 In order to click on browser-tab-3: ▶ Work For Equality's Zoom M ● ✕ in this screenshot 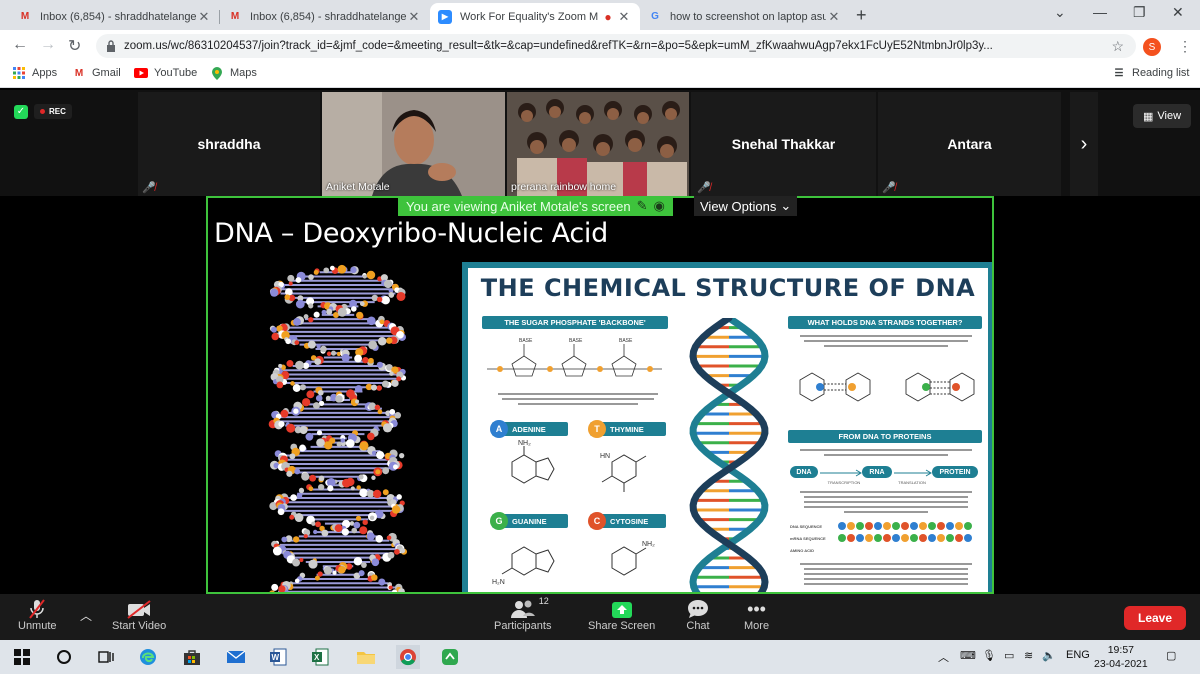, I will do `click(535, 16)`.